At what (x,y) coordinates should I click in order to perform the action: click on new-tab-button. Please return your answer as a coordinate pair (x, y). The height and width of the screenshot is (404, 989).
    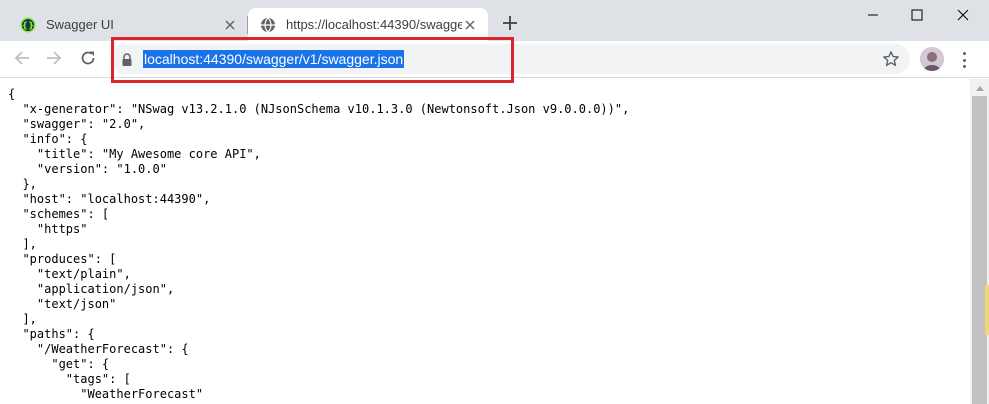
    Looking at the image, I should click on (510, 24).